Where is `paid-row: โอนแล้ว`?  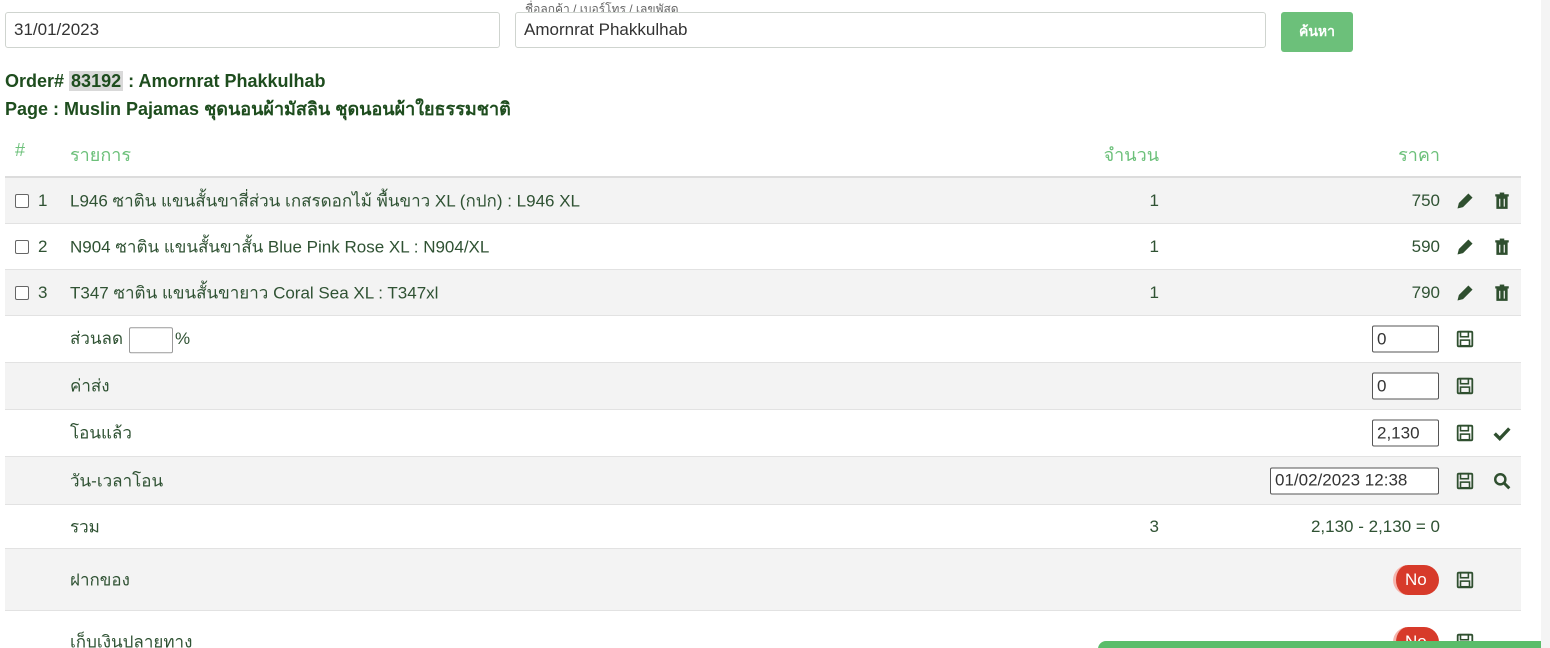
paid-row: โอนแล้ว is located at coordinates (763, 433).